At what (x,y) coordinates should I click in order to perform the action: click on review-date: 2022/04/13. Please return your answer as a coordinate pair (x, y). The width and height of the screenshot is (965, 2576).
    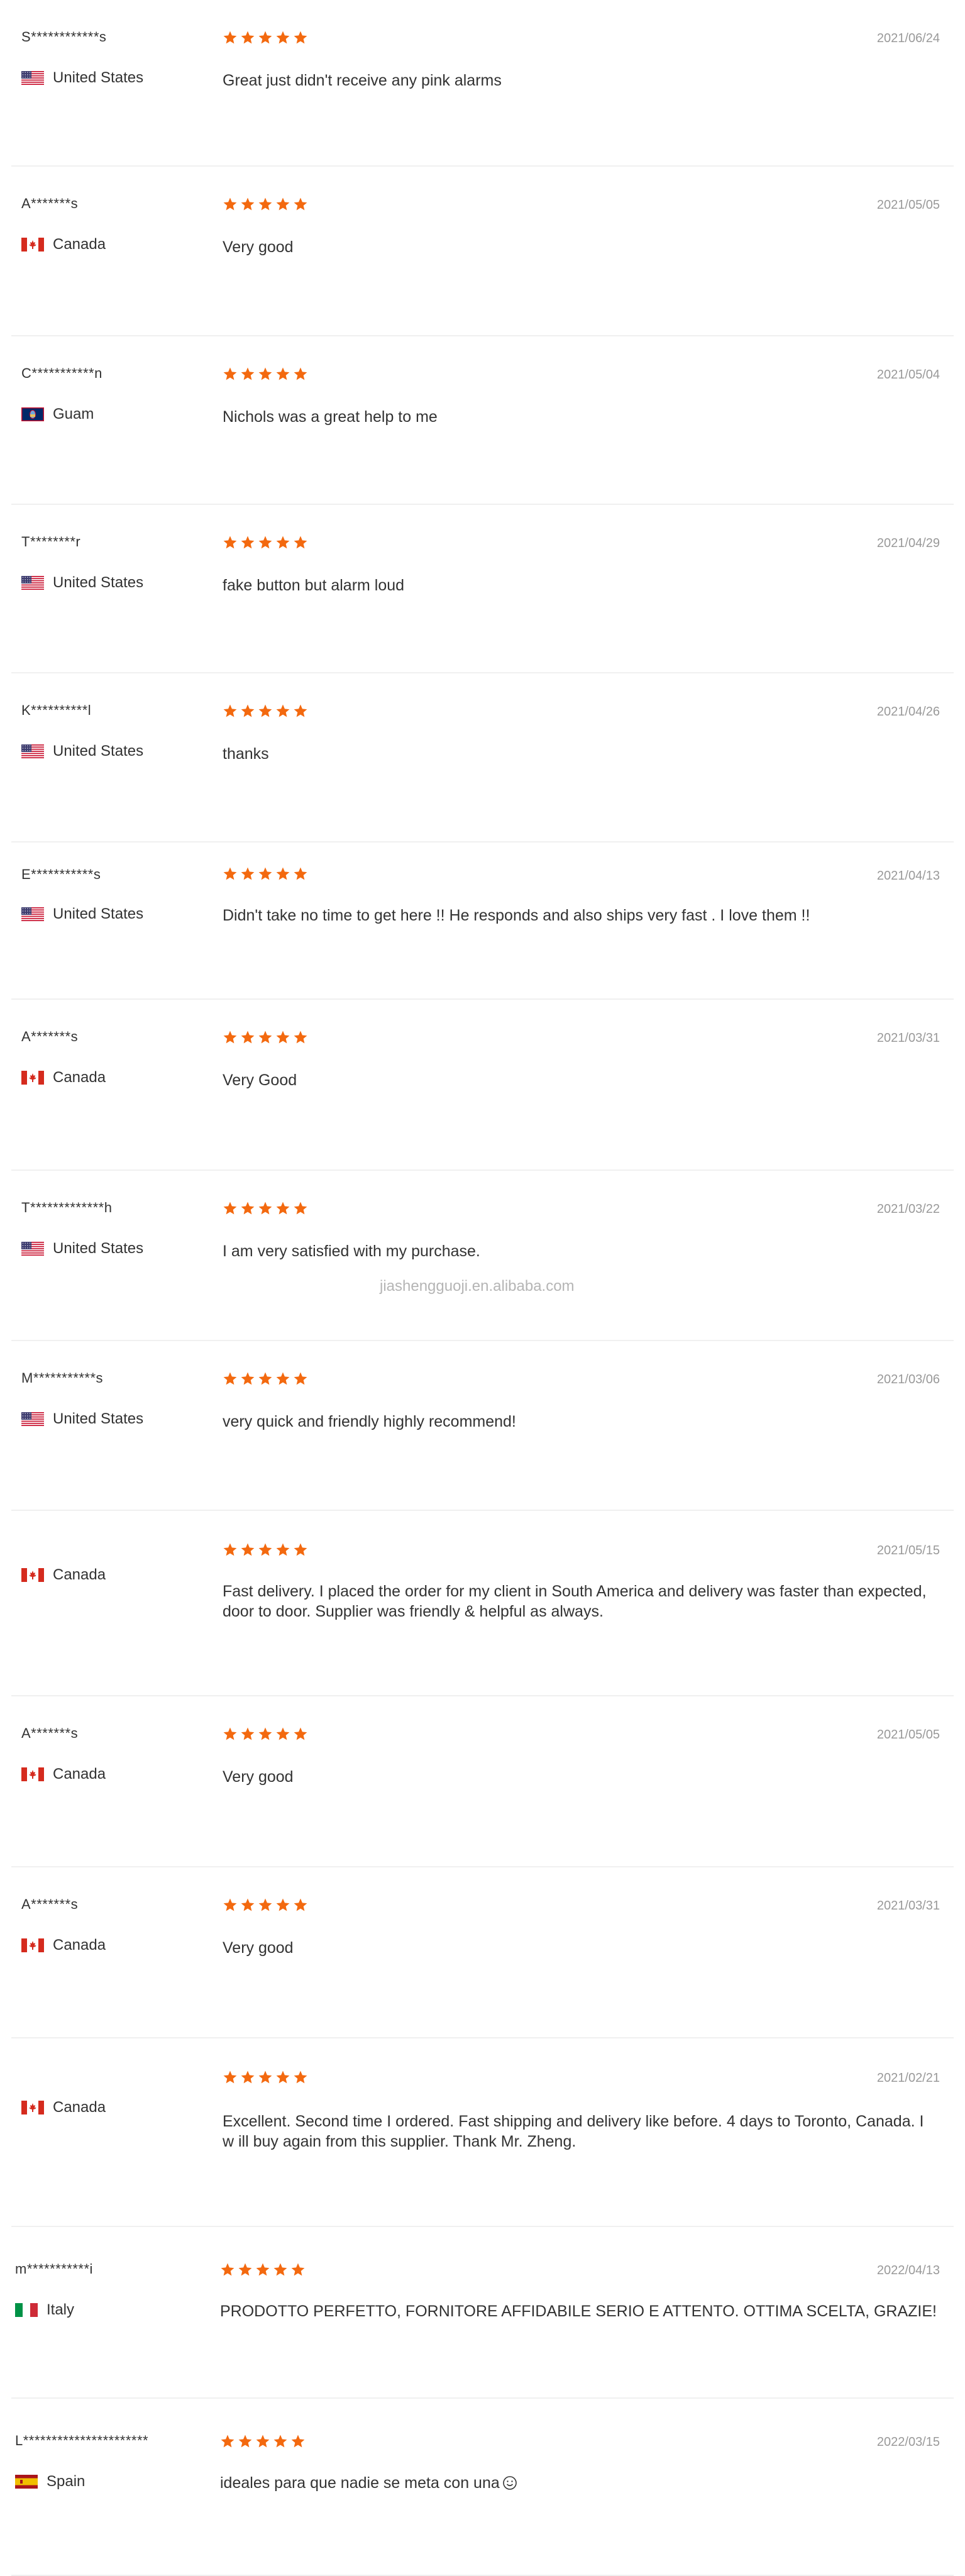
    Looking at the image, I should click on (908, 2270).